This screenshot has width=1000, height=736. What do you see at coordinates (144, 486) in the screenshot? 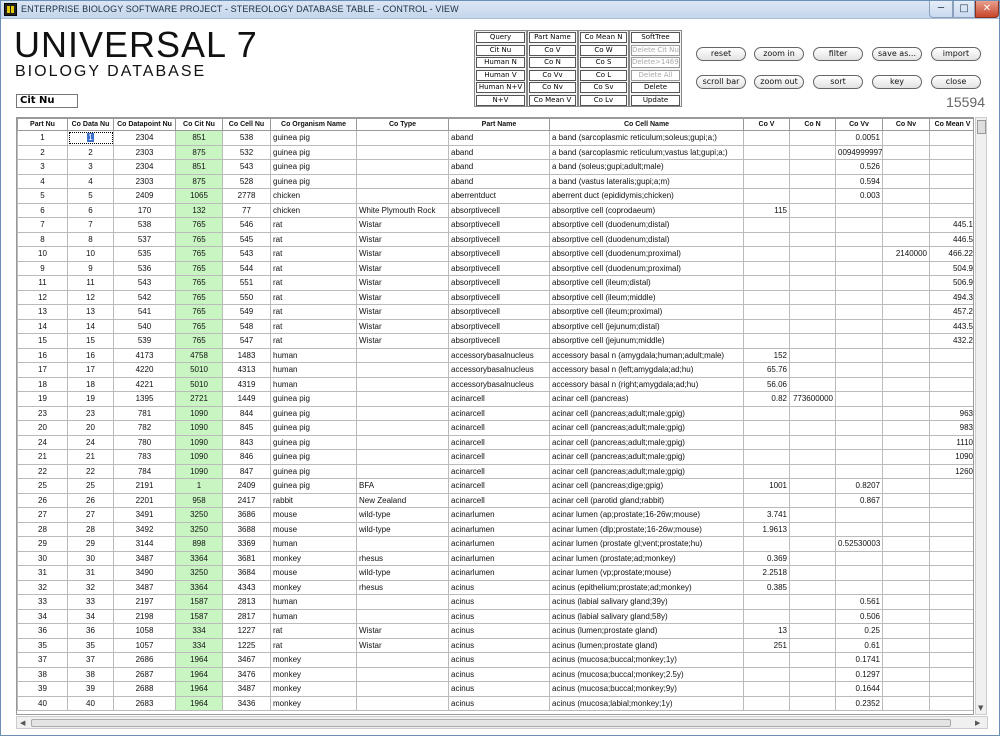
I see `table-cell: 2191` at bounding box center [144, 486].